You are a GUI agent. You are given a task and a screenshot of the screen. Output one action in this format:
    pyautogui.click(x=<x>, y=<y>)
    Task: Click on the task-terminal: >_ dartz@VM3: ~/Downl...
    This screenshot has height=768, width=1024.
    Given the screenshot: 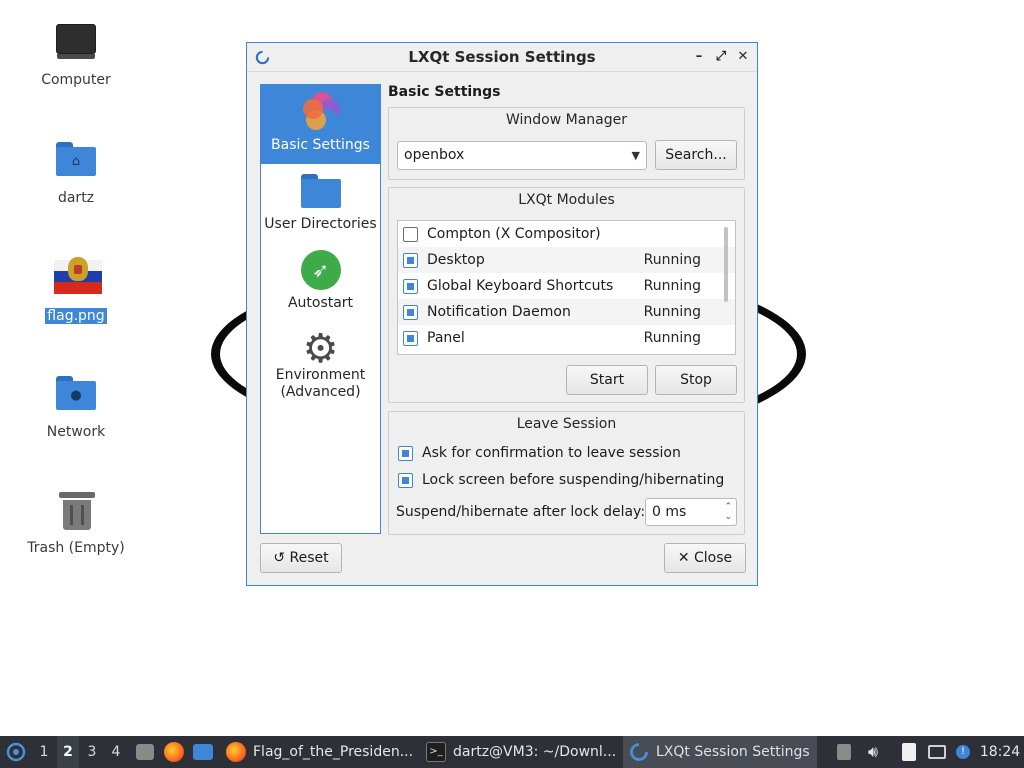 What is the action you would take?
    pyautogui.click(x=519, y=752)
    